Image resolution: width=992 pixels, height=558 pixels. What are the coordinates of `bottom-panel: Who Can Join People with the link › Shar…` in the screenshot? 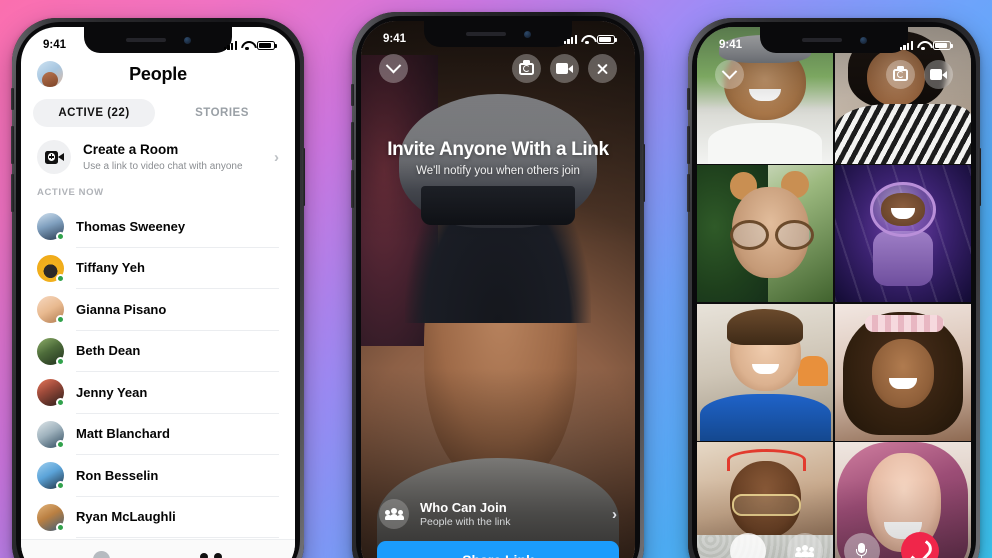 It's located at (498, 523).